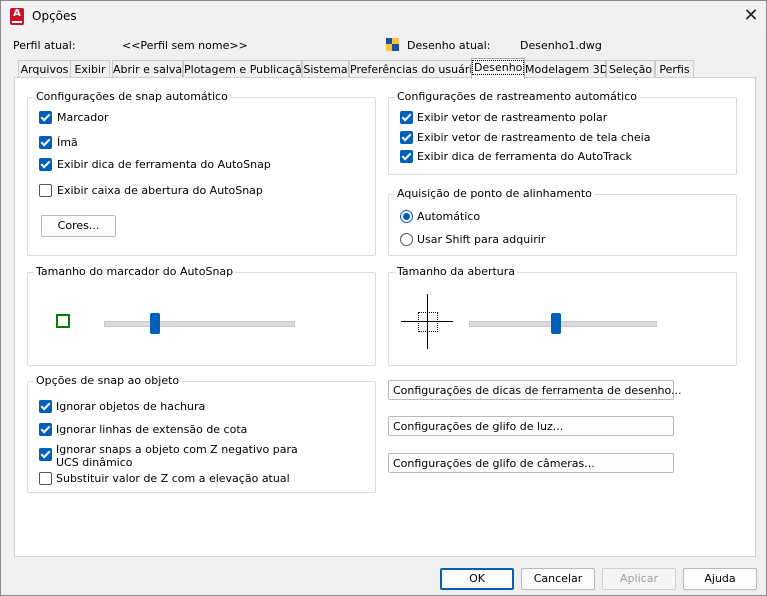 The width and height of the screenshot is (767, 596). Describe the element at coordinates (674, 69) in the screenshot. I see `tab-perfis: Perfis` at that location.